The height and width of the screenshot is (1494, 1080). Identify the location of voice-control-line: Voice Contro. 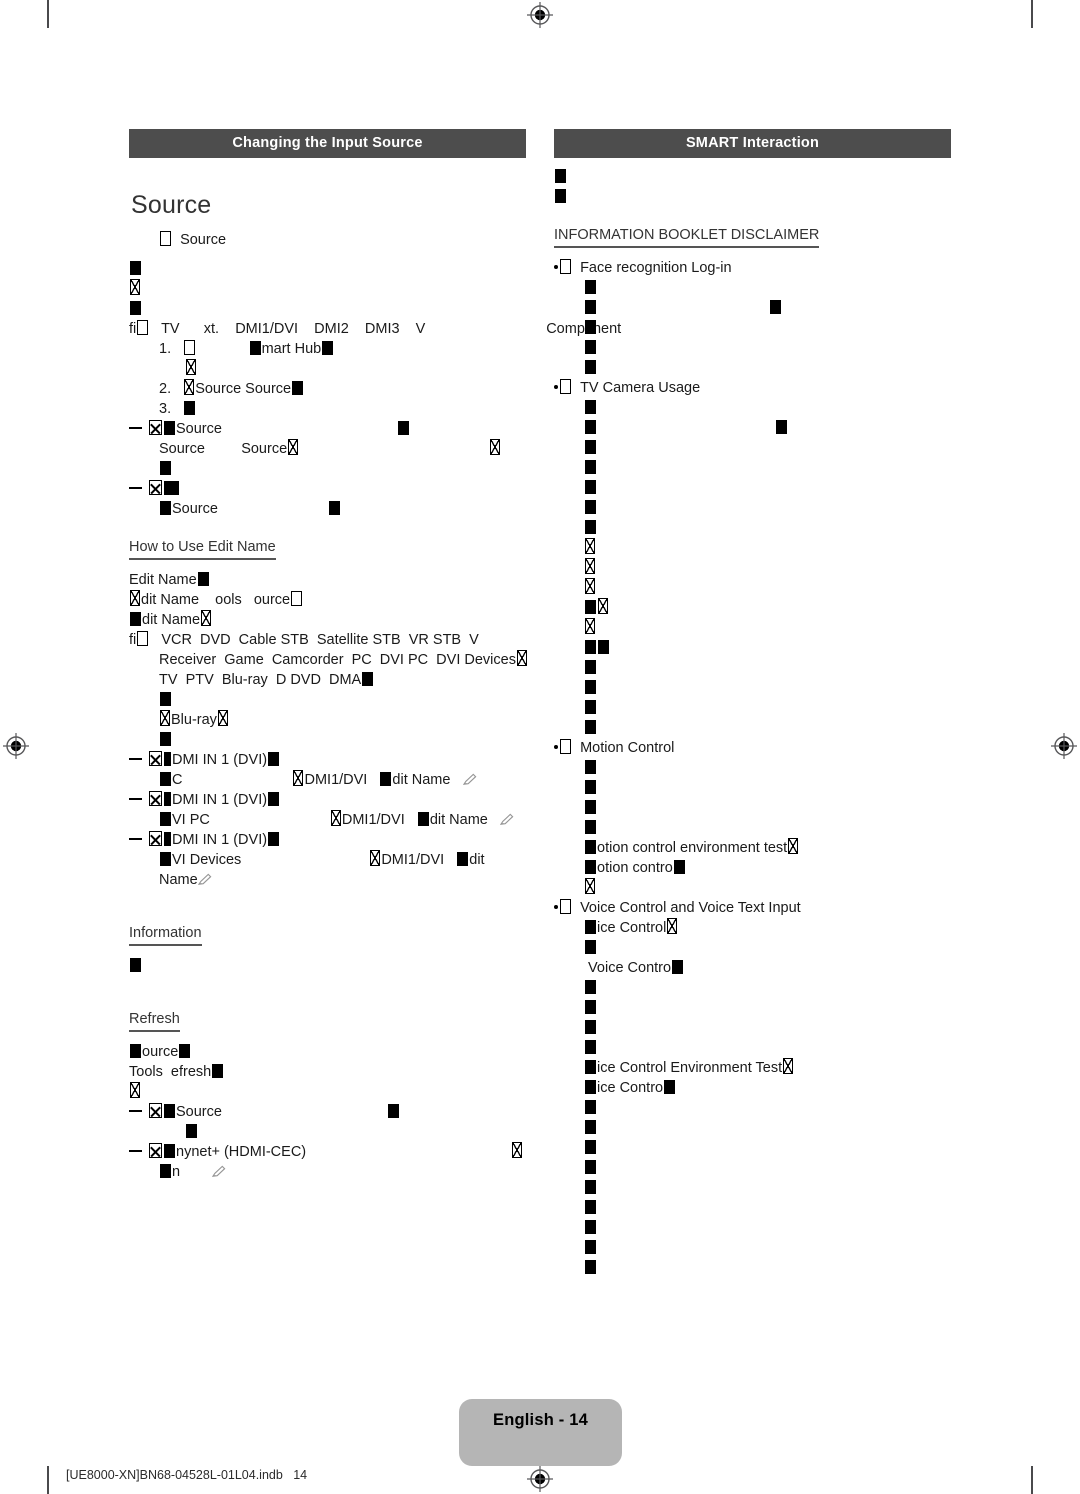
(752, 968).